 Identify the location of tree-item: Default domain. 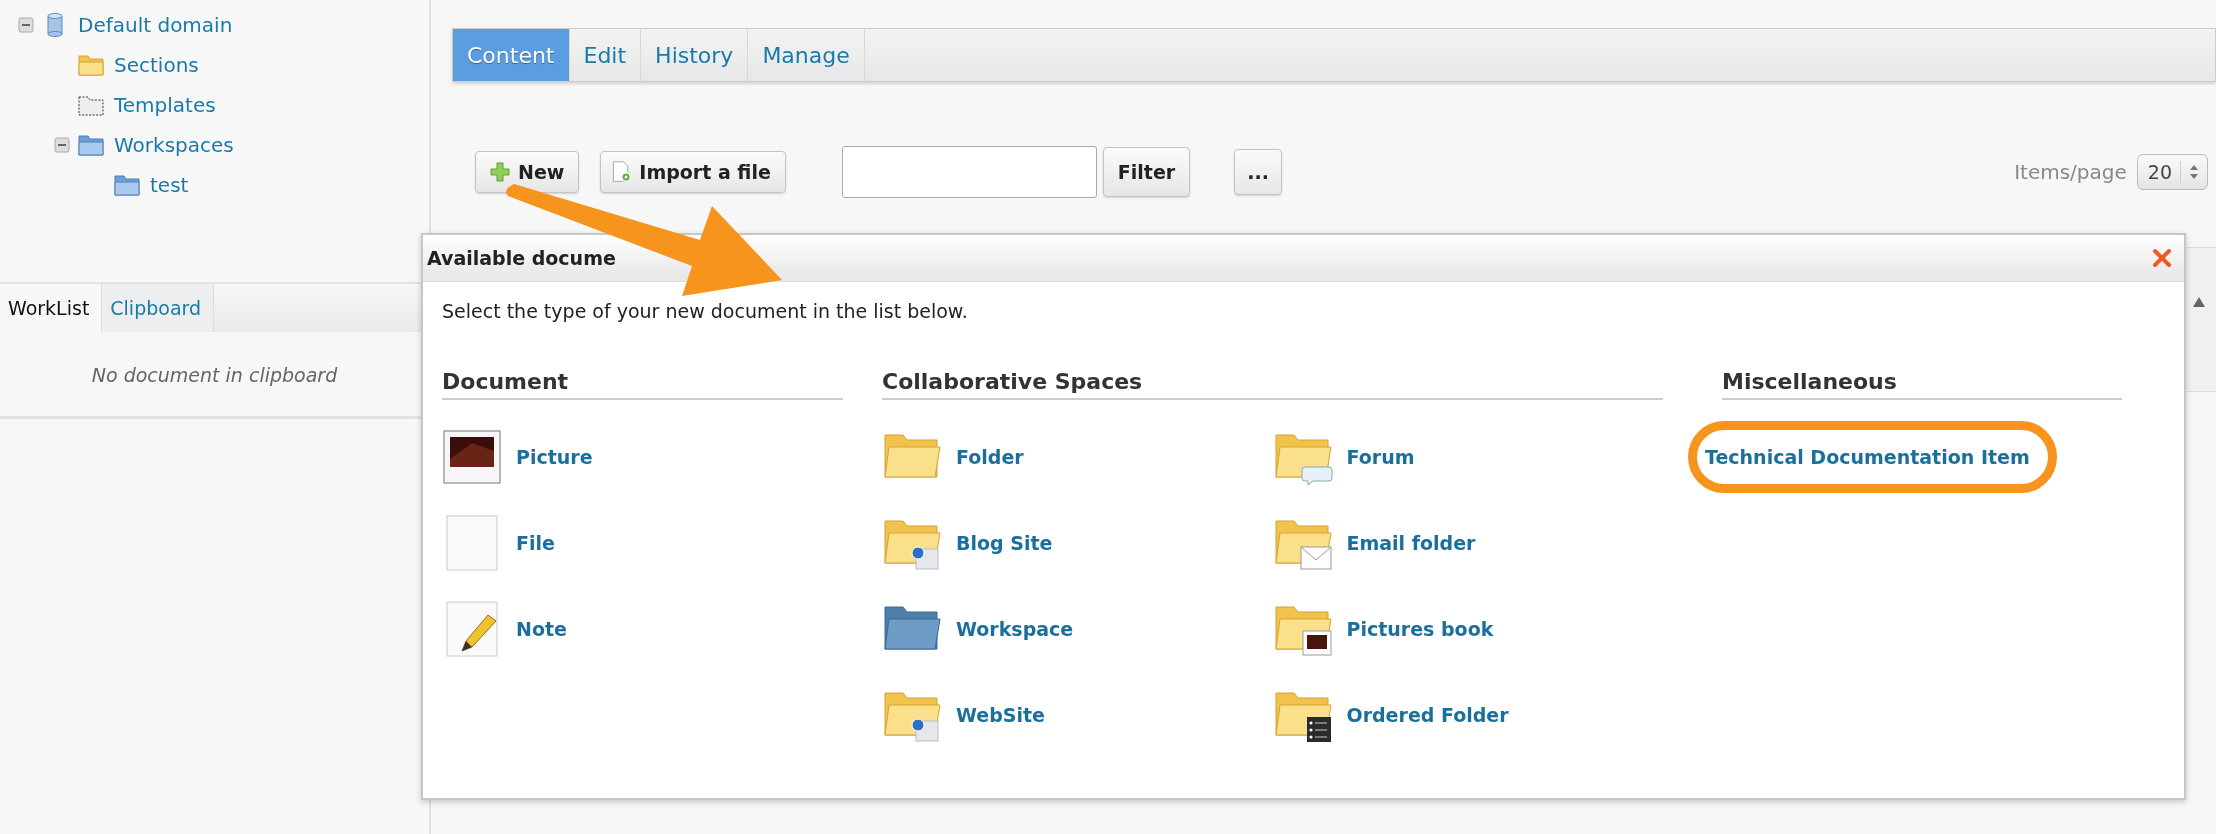
(155, 25).